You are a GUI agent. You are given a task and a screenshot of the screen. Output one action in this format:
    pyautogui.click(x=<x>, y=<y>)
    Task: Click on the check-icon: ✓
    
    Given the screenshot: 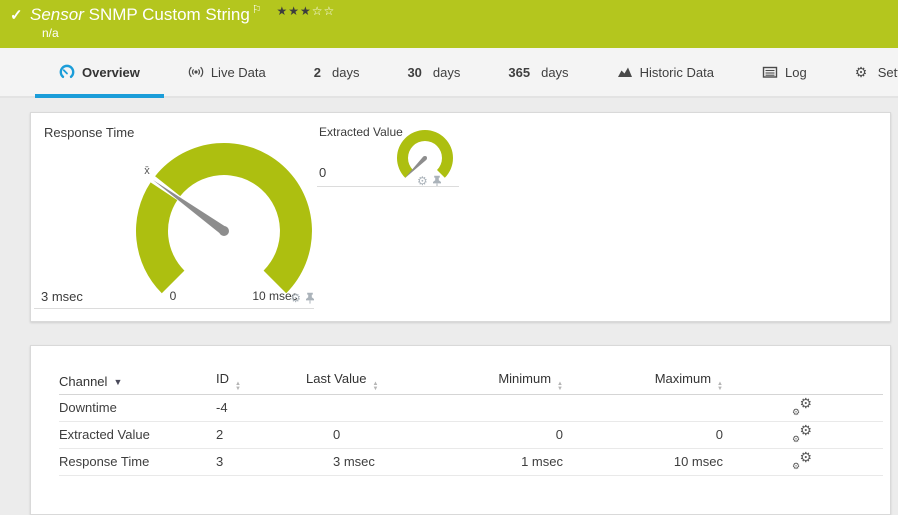 What is the action you would take?
    pyautogui.click(x=16, y=15)
    